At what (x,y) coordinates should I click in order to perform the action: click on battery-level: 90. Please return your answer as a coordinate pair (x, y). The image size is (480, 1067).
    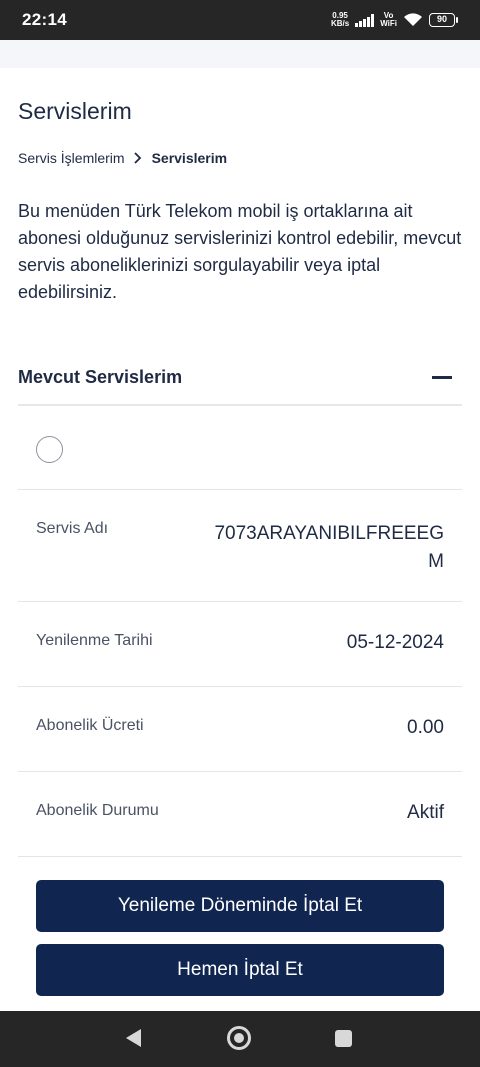
    Looking at the image, I should click on (442, 20).